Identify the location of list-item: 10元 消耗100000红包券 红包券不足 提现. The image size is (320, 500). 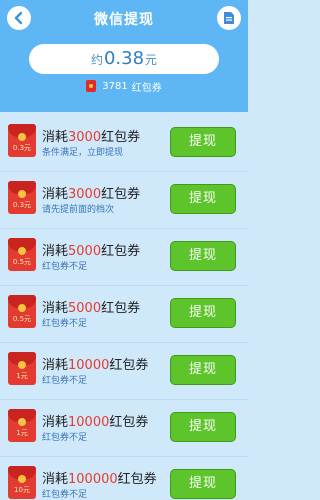
(124, 478).